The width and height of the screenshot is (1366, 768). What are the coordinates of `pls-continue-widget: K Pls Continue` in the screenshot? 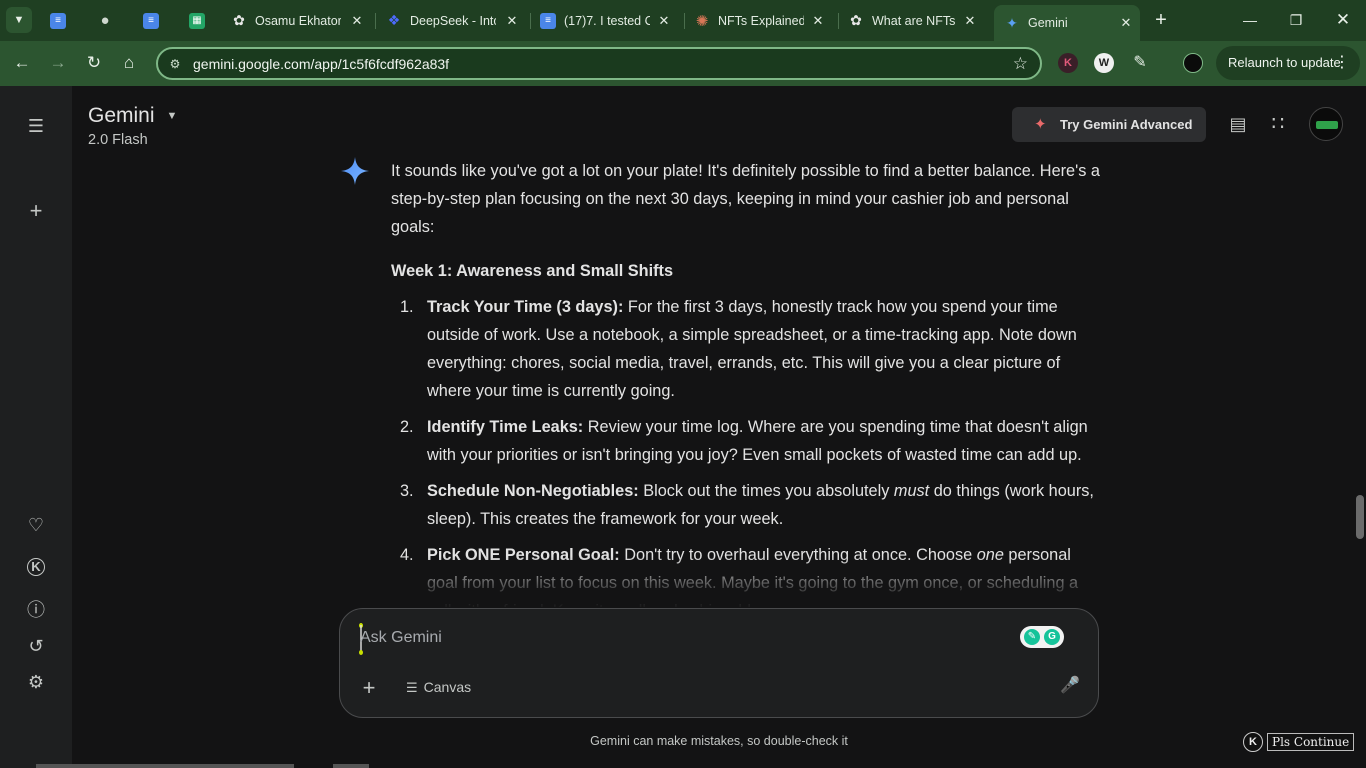 It's located at (1299, 742).